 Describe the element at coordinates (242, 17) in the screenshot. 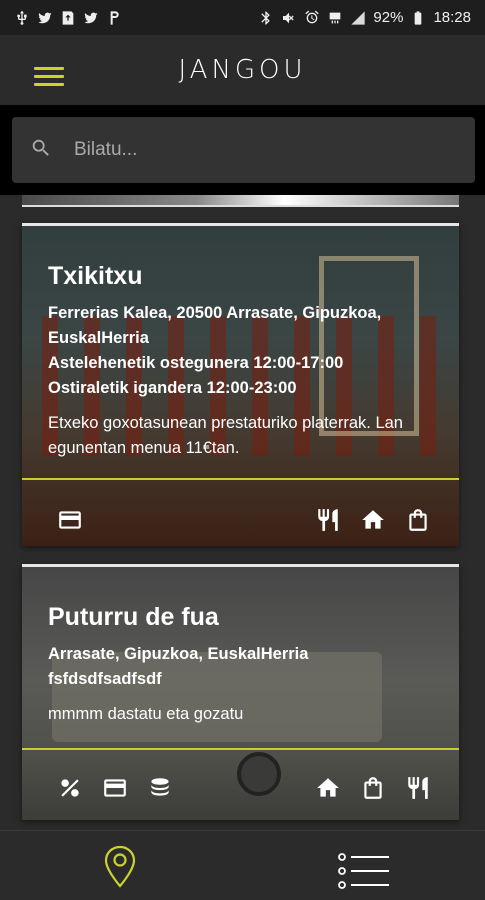

I see `status-bar: 92% 18:28` at that location.